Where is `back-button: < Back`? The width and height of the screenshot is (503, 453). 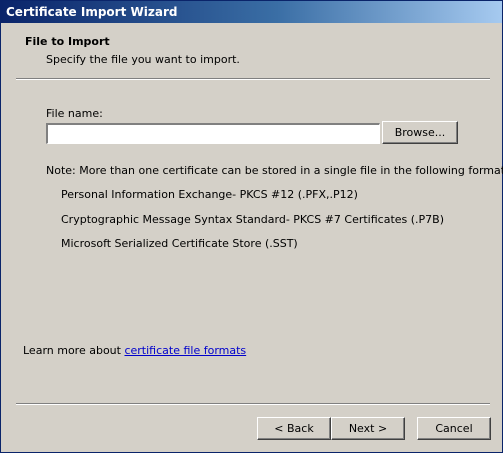 back-button: < Back is located at coordinates (294, 428).